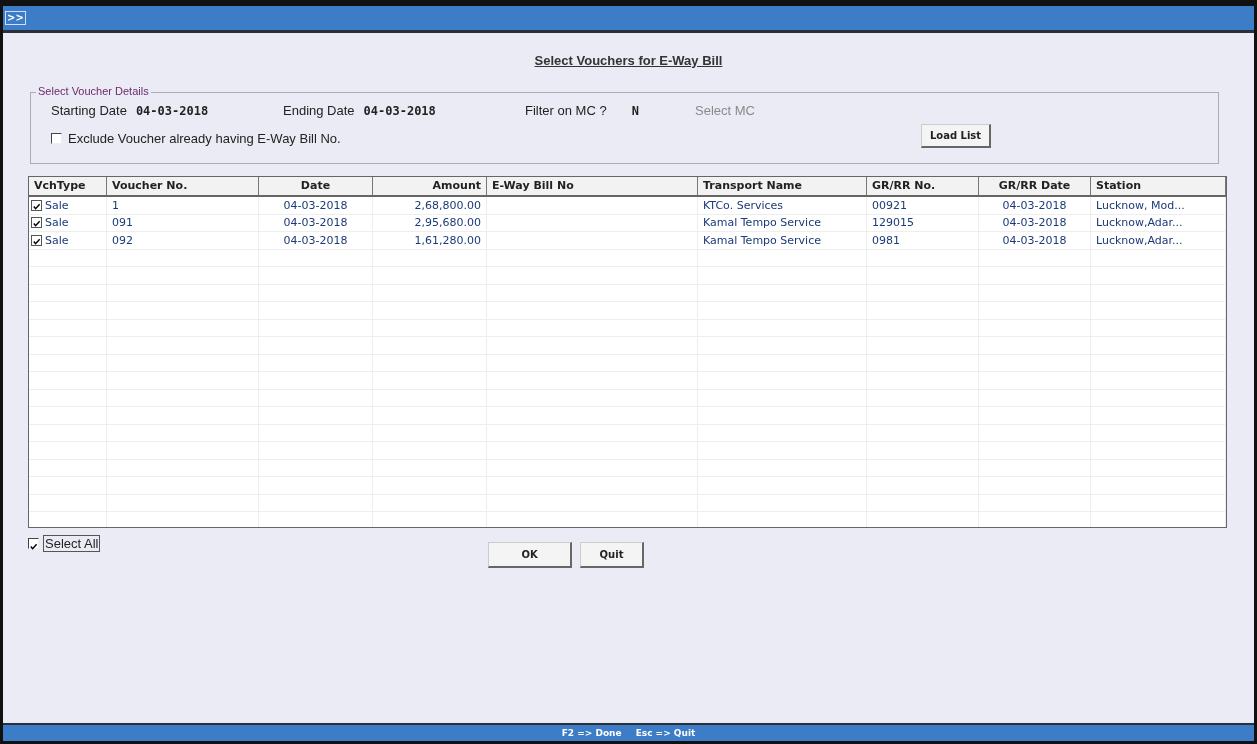 The height and width of the screenshot is (744, 1257). What do you see at coordinates (635, 110) in the screenshot?
I see `field-value: N` at bounding box center [635, 110].